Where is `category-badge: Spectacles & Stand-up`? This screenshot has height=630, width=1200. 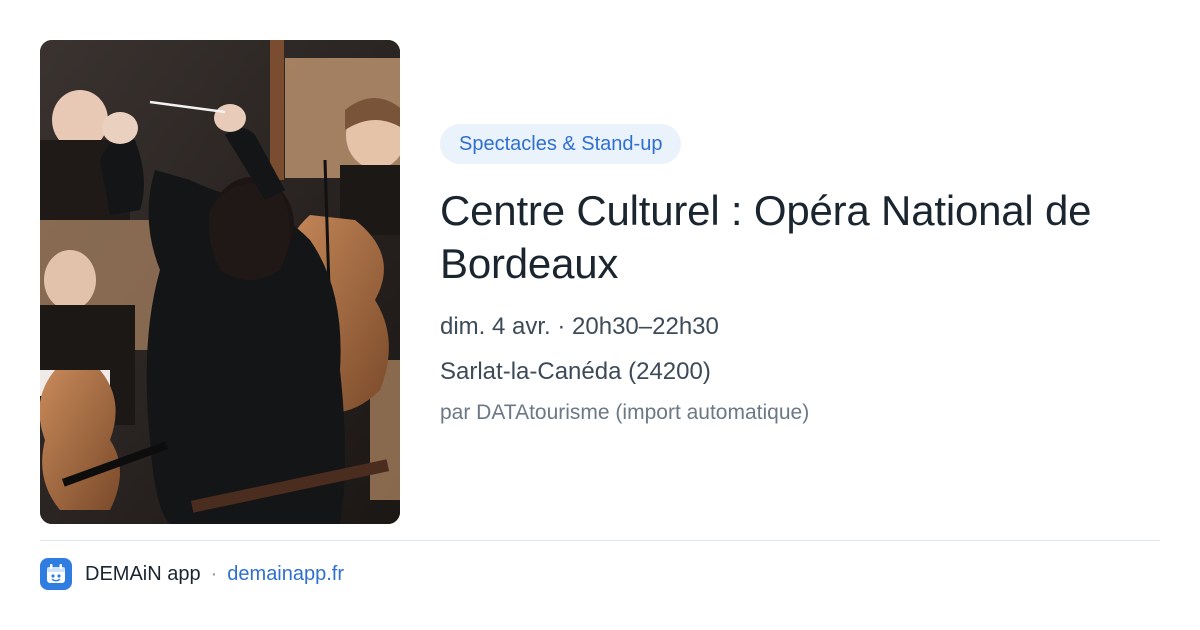 category-badge: Spectacles & Stand-up is located at coordinates (561, 144).